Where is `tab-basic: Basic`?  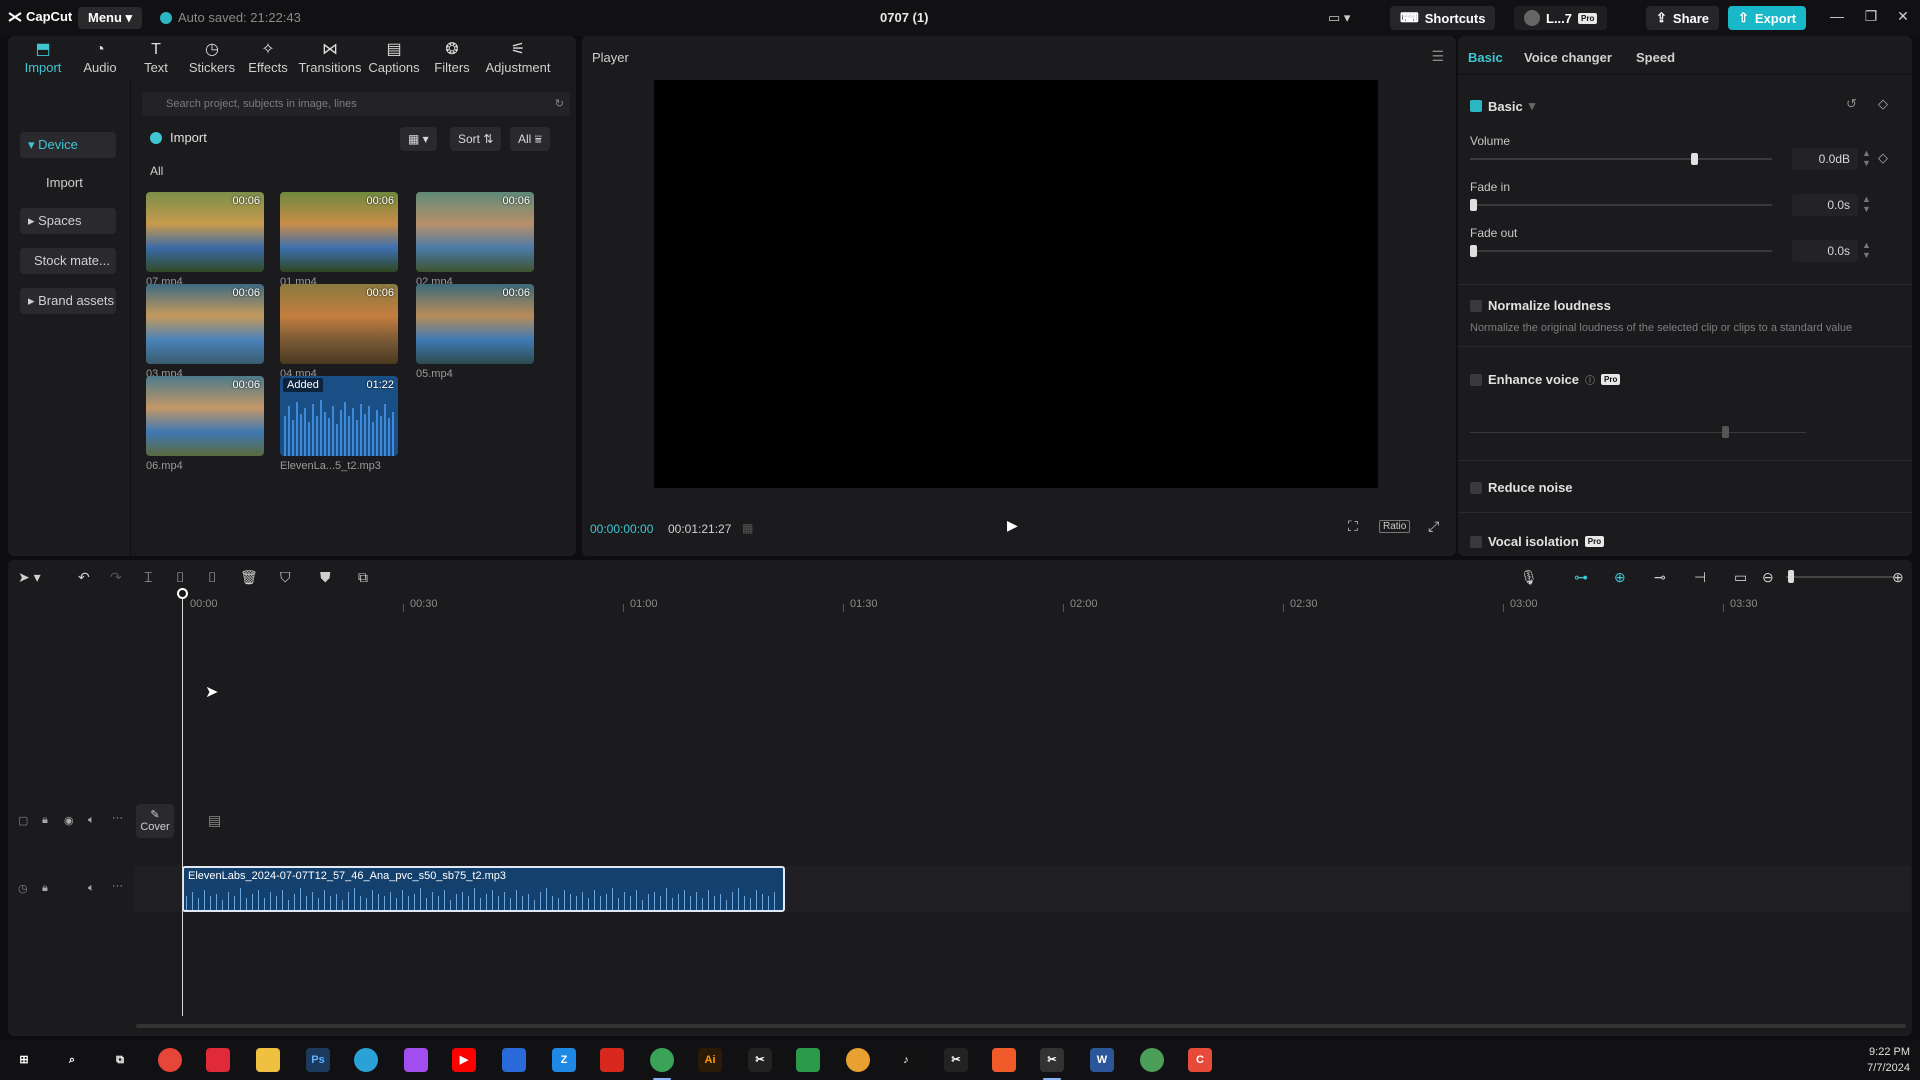 tab-basic: Basic is located at coordinates (1485, 57).